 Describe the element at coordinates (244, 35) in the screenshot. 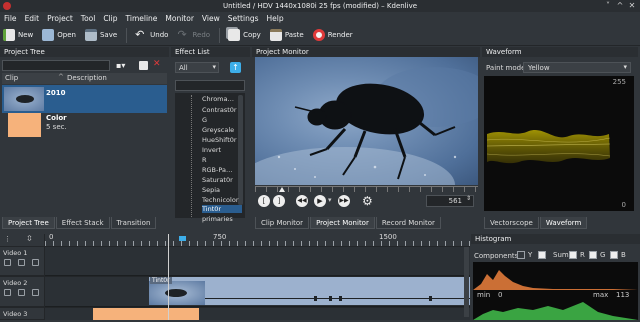

I see `copy-button: Copy` at that location.